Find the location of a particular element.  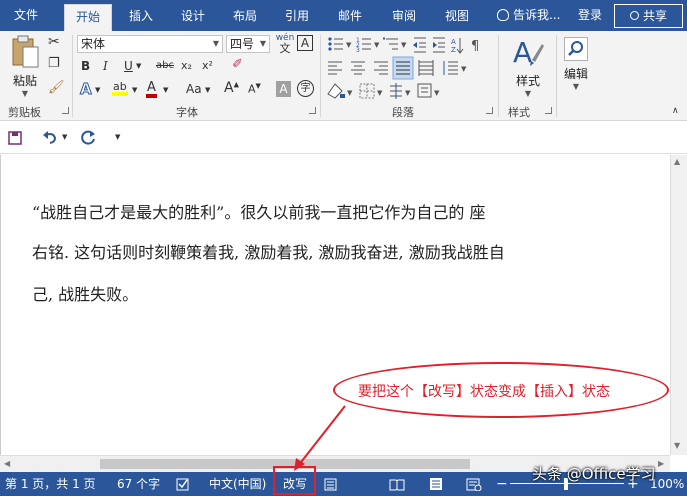

change-case-button: Aa is located at coordinates (194, 89).